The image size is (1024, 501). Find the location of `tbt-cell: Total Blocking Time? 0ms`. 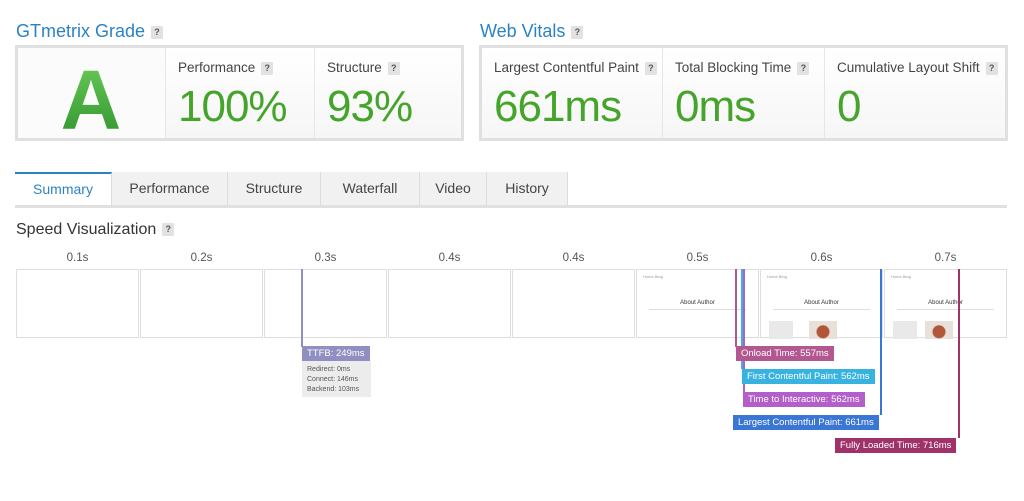

tbt-cell: Total Blocking Time? 0ms is located at coordinates (743, 93).